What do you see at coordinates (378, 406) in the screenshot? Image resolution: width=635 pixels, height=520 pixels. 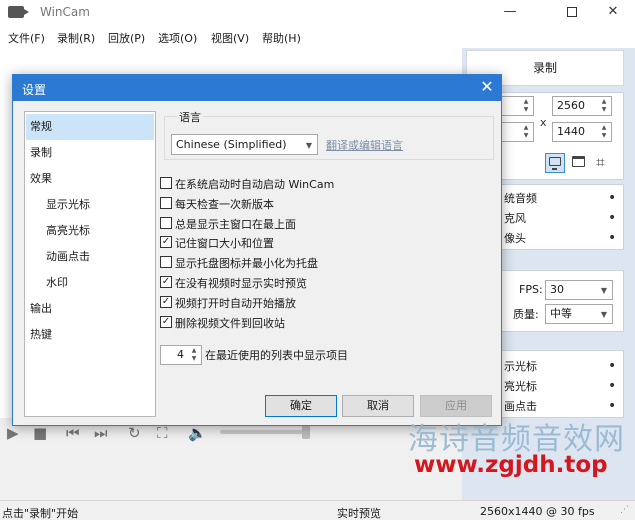 I see `cancel-button: 取消` at bounding box center [378, 406].